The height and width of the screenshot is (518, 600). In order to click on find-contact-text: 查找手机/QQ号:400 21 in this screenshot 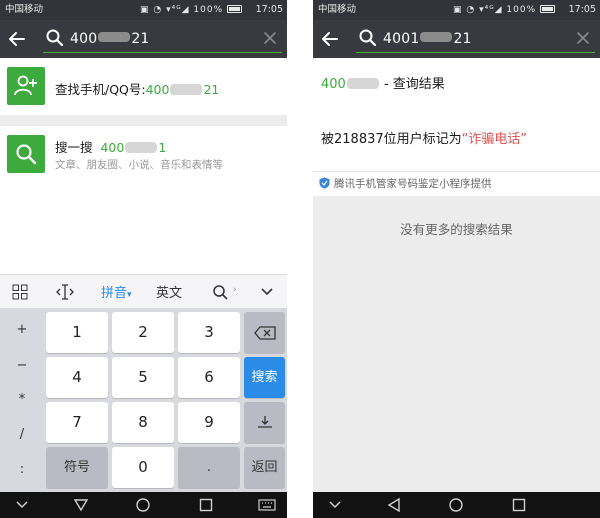, I will do `click(137, 88)`.